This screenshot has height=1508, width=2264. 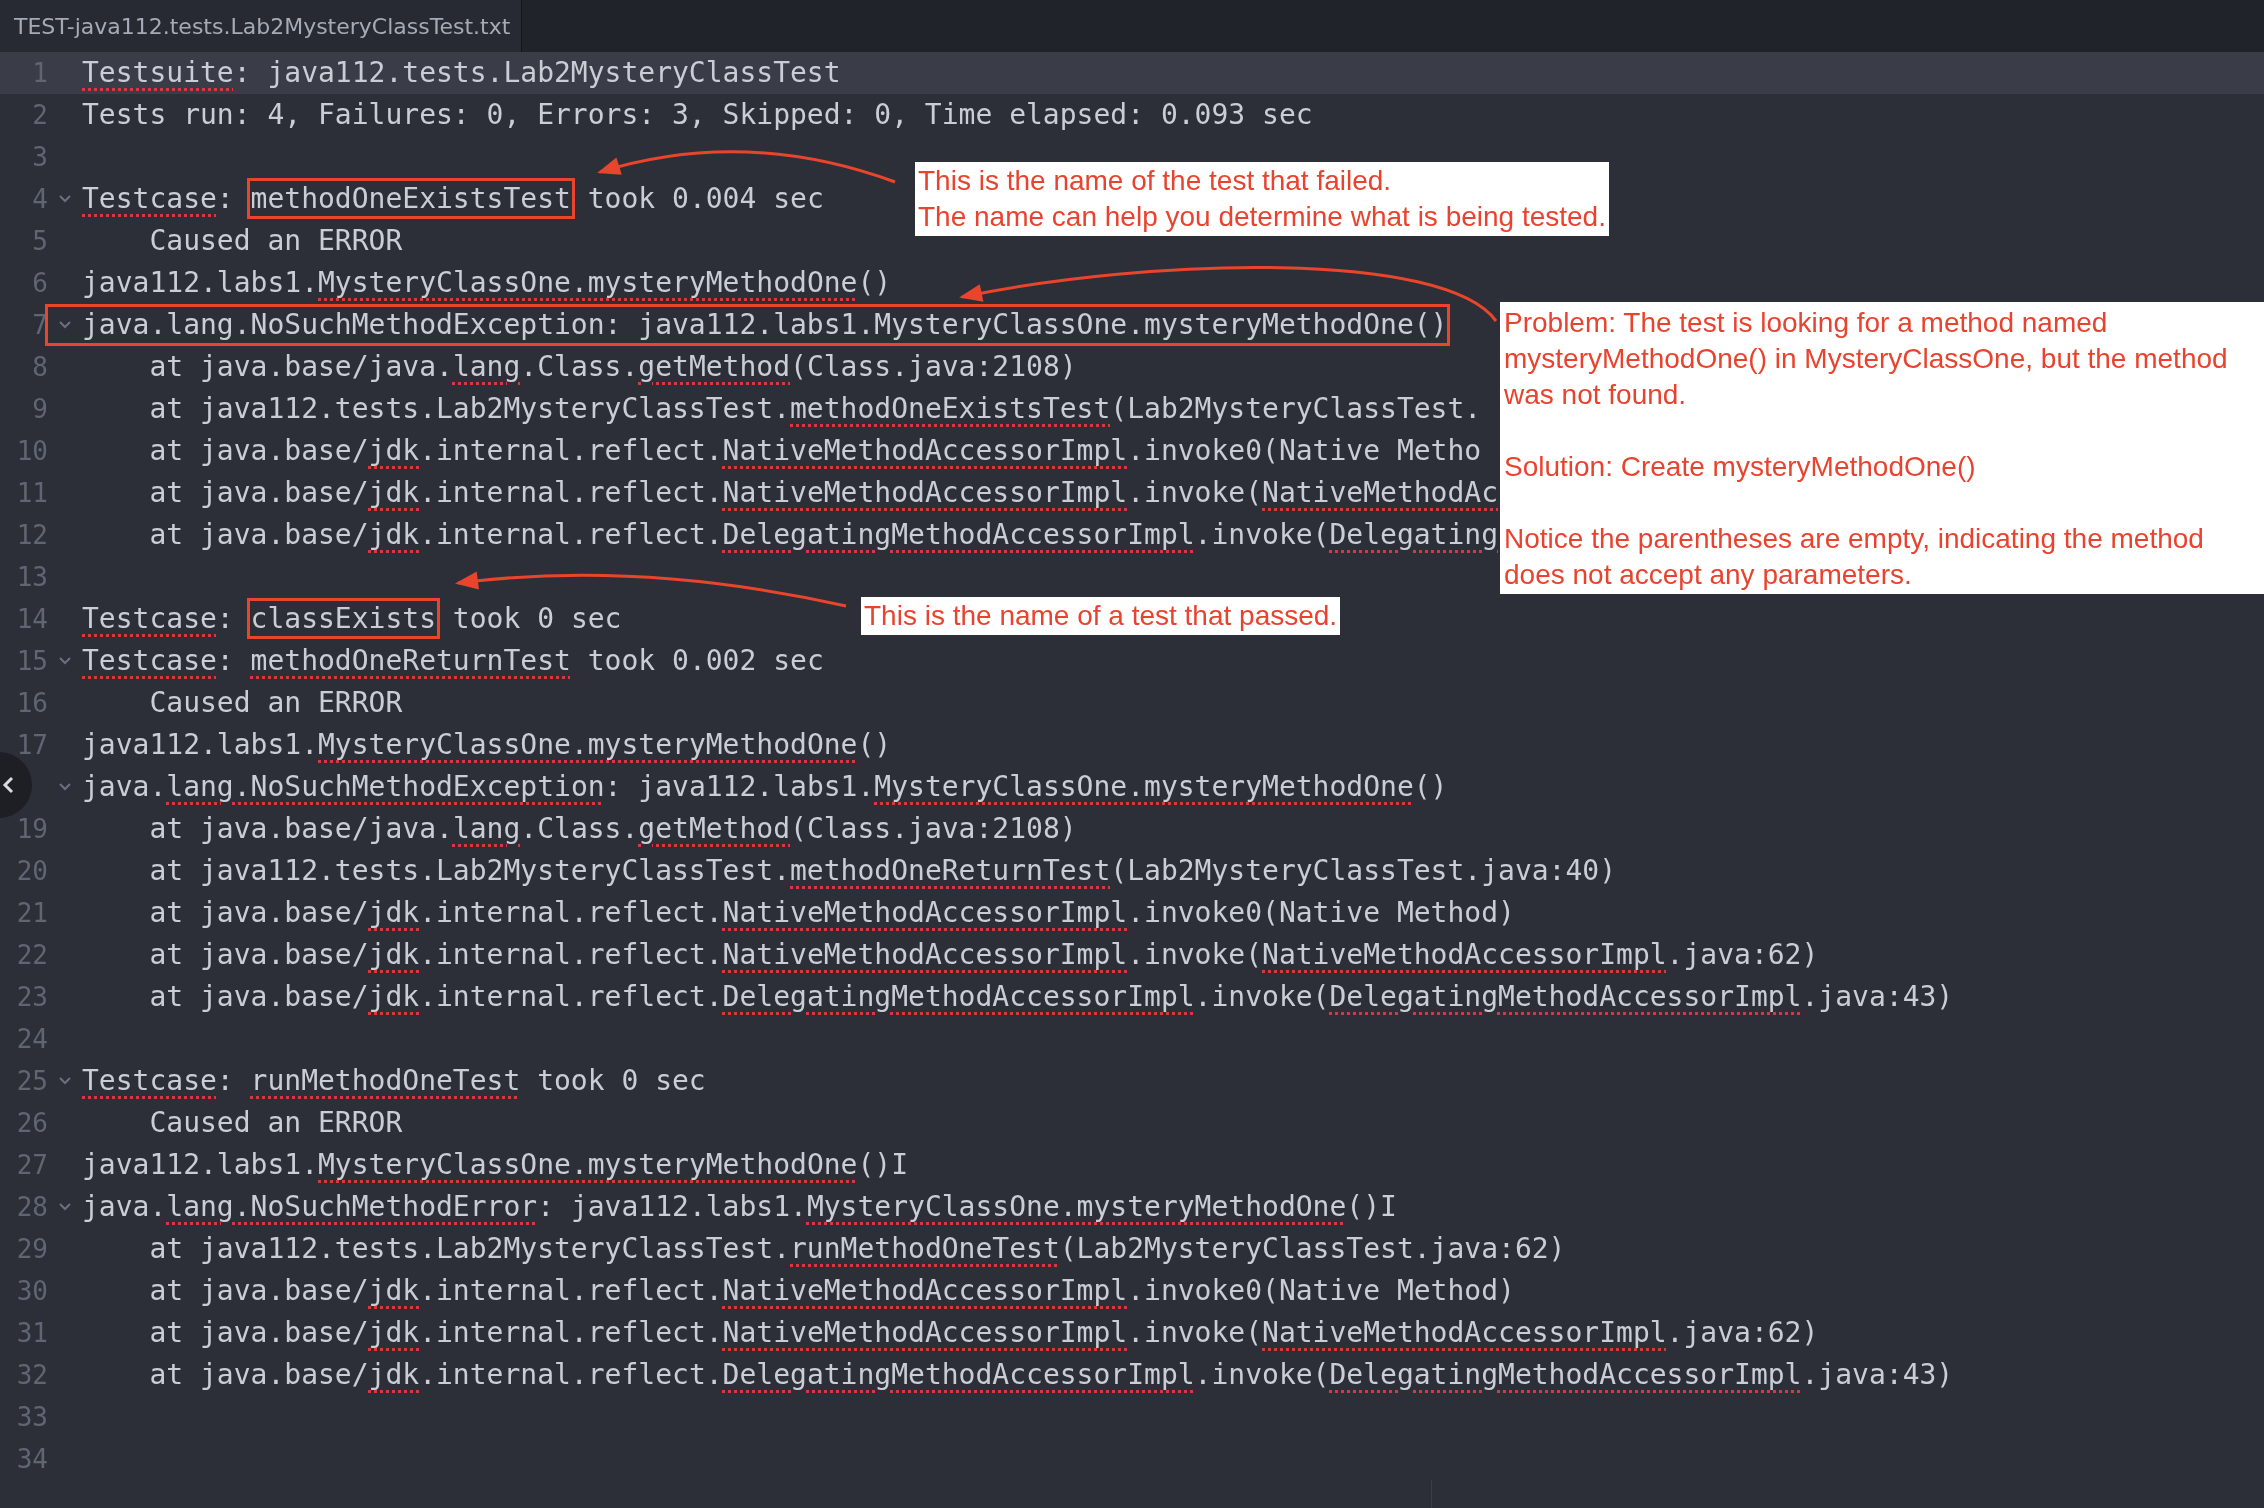 What do you see at coordinates (453, 199) in the screenshot?
I see `code-line: Testcase: methodOneExistsTest took 0.004 sec` at bounding box center [453, 199].